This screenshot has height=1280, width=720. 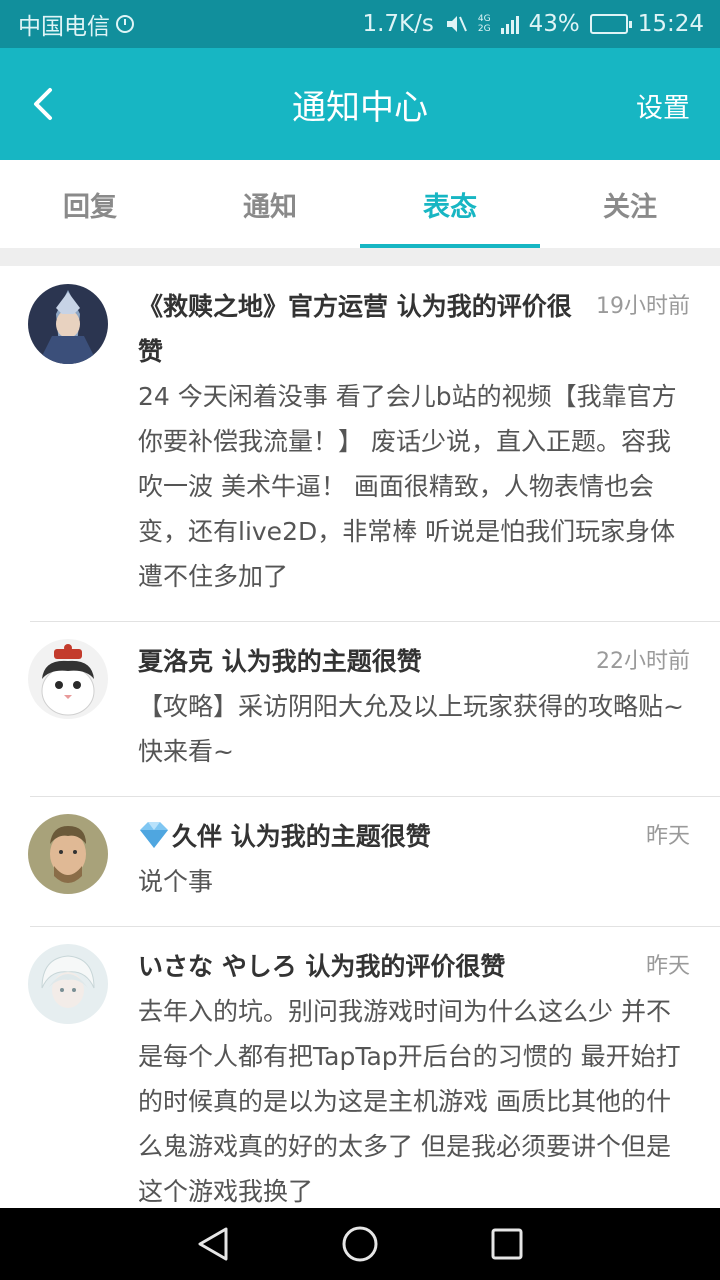 What do you see at coordinates (670, 24) in the screenshot?
I see `clock-time: 15:24` at bounding box center [670, 24].